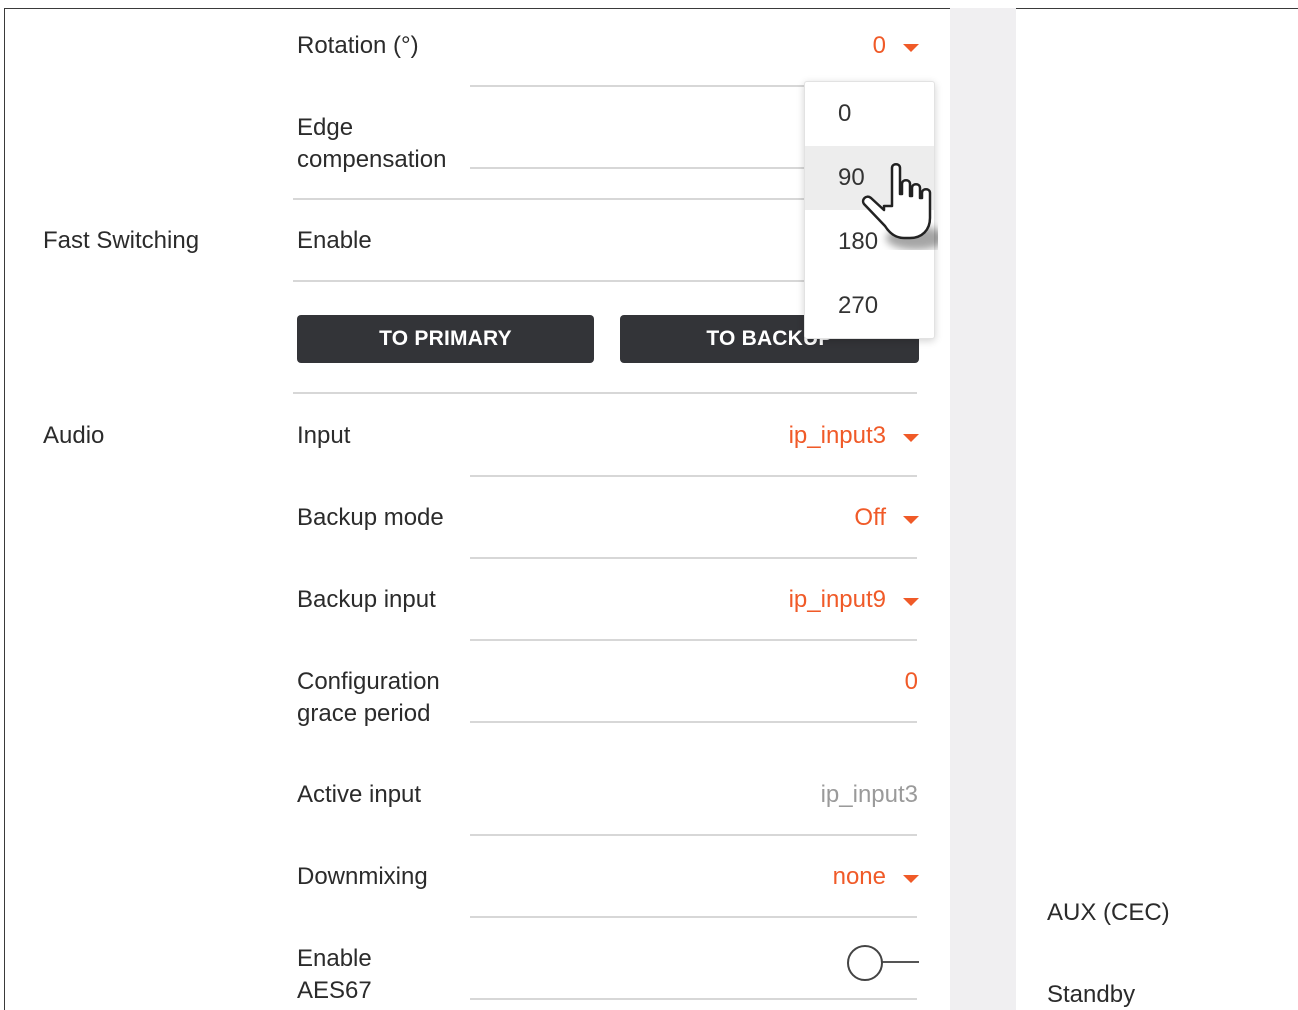  I want to click on backup-mode-value: Off, so click(870, 518).